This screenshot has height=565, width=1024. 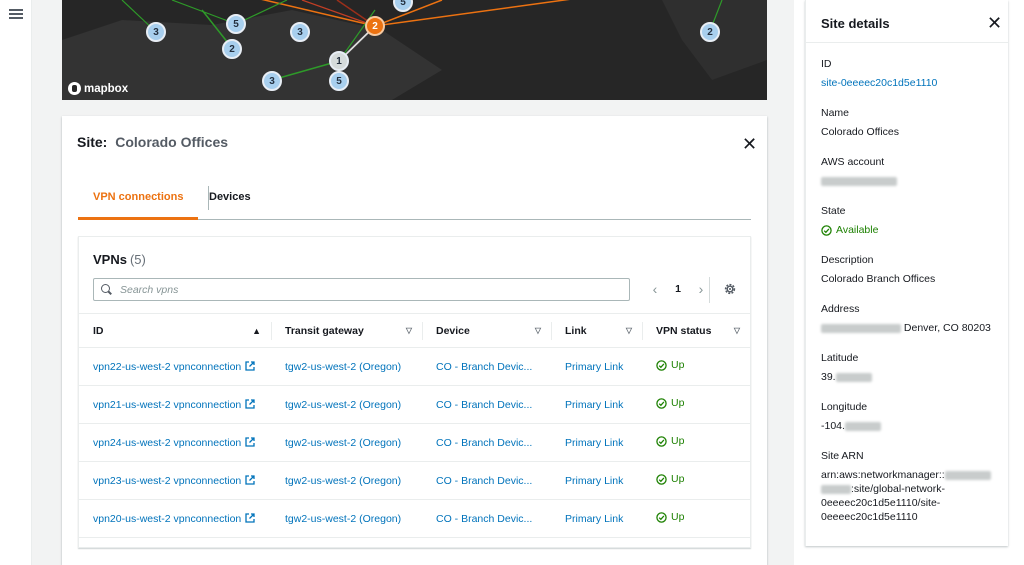 I want to click on column-header-vpn-status: VPN status ▽, so click(x=696, y=330).